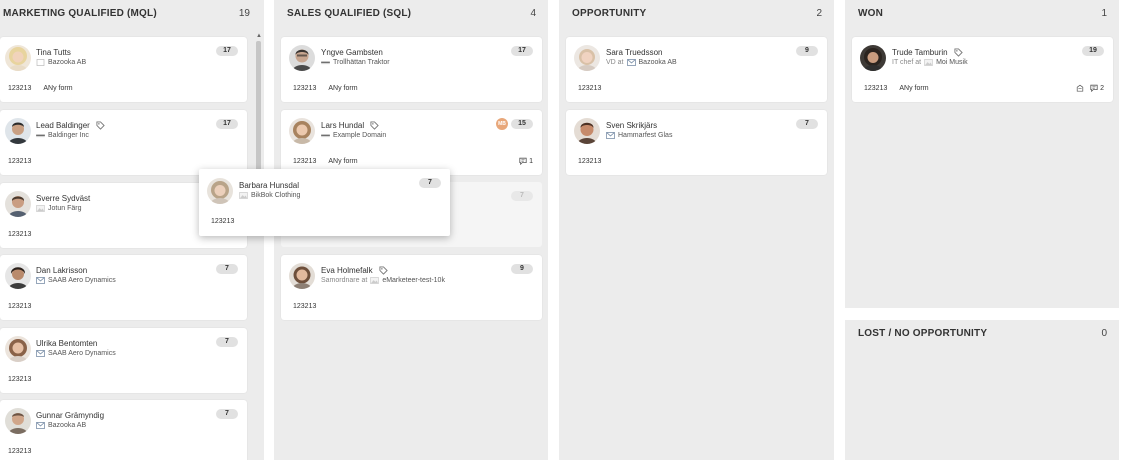  Describe the element at coordinates (80, 13) in the screenshot. I see `column-title: MARKETING QUALIFIED (MQL)` at that location.